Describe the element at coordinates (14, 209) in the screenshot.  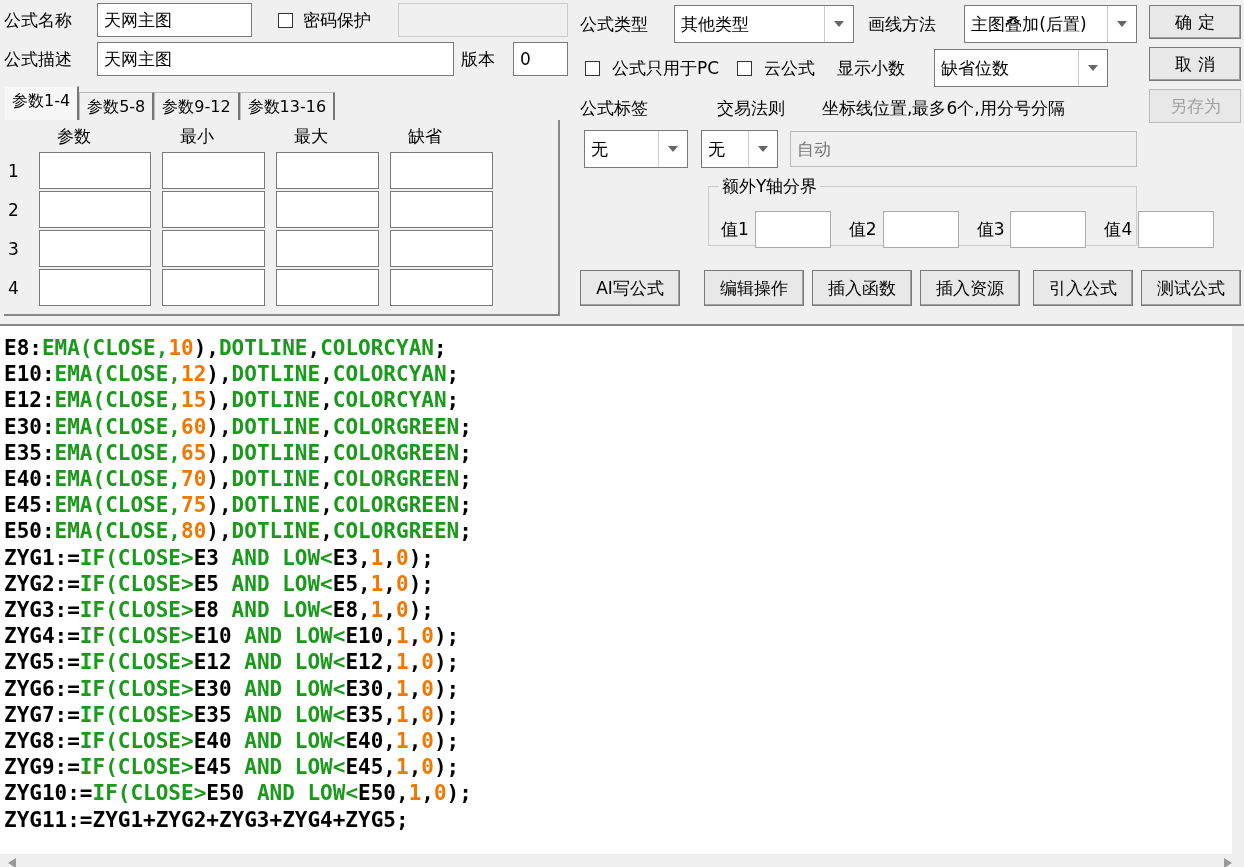
I see `row-number: 2` at that location.